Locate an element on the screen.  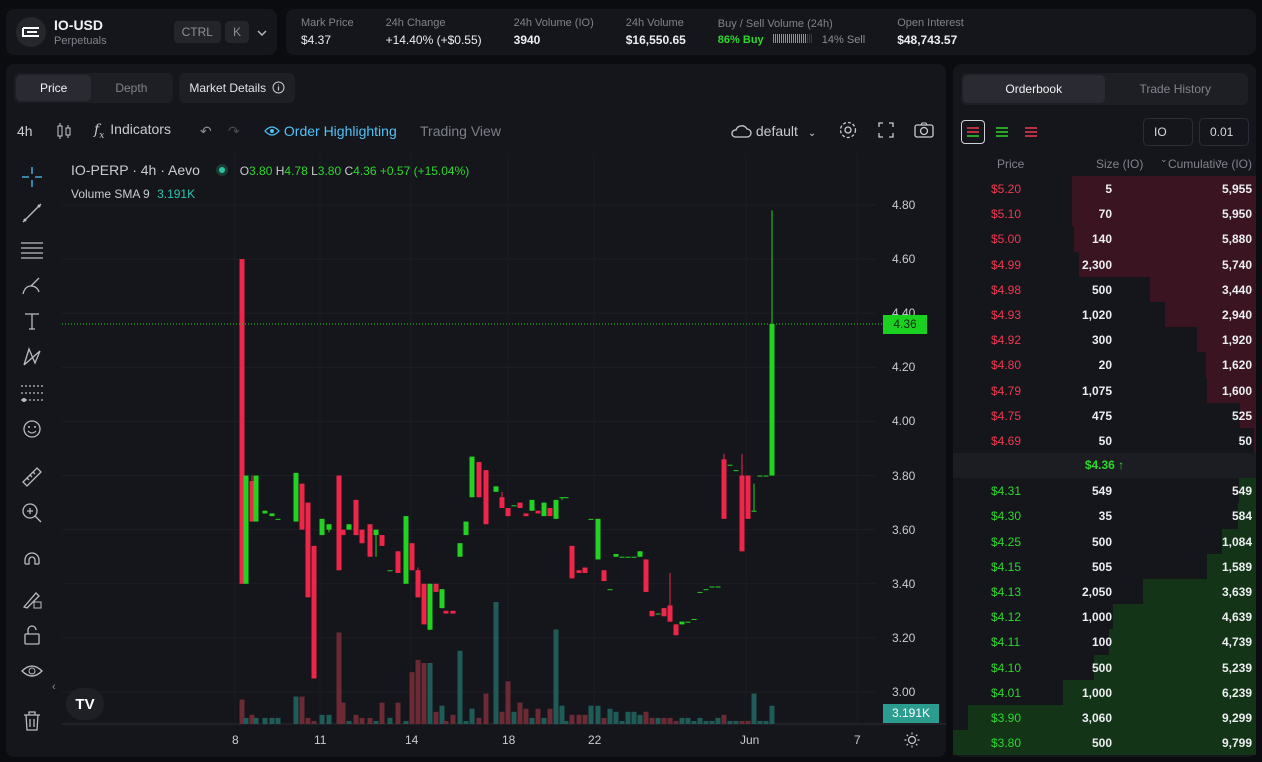
bid-row: $4.15 505 1,589 is located at coordinates (1104, 566).